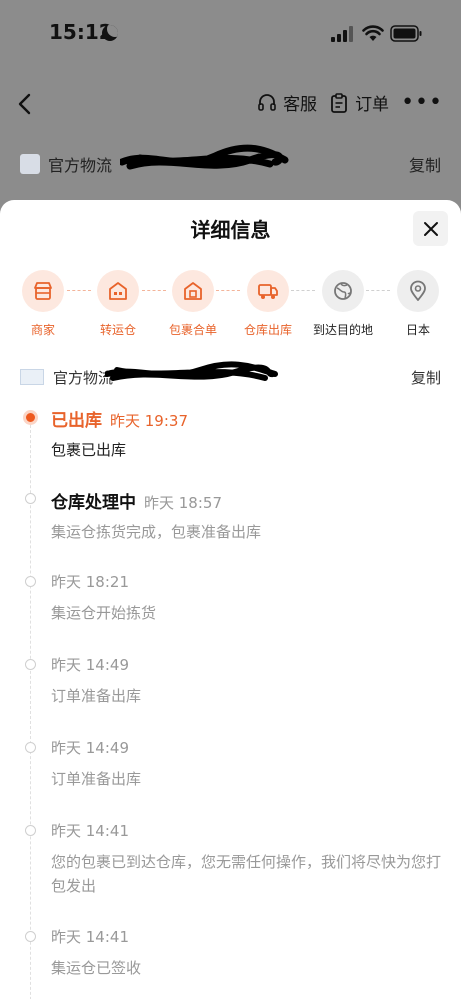 The image size is (461, 999). Describe the element at coordinates (267, 102) in the screenshot. I see `headset-icon` at that location.